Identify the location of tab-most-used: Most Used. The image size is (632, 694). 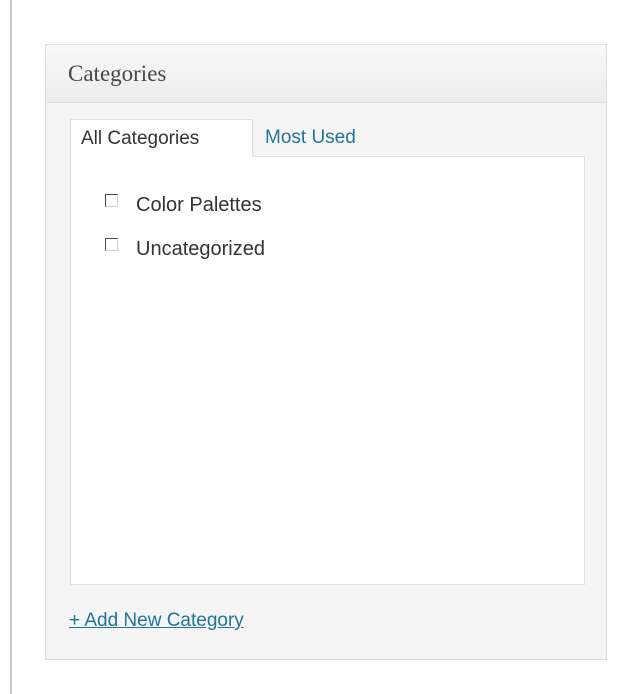
(309, 138).